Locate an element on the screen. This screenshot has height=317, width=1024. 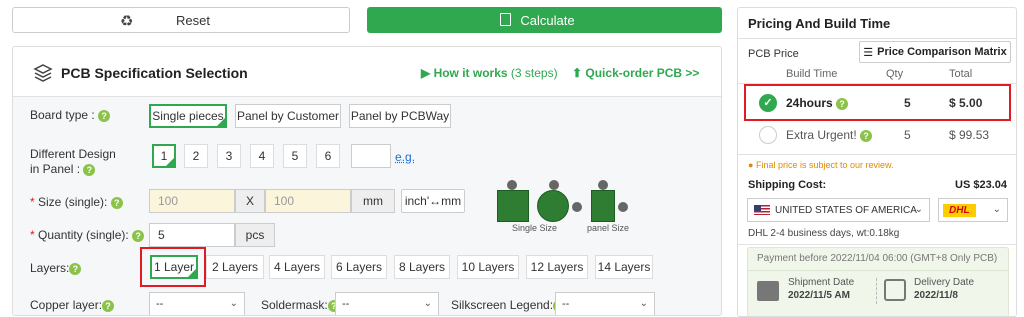
silkscreen-label: Silkscreen Legend:? is located at coordinates (508, 305).